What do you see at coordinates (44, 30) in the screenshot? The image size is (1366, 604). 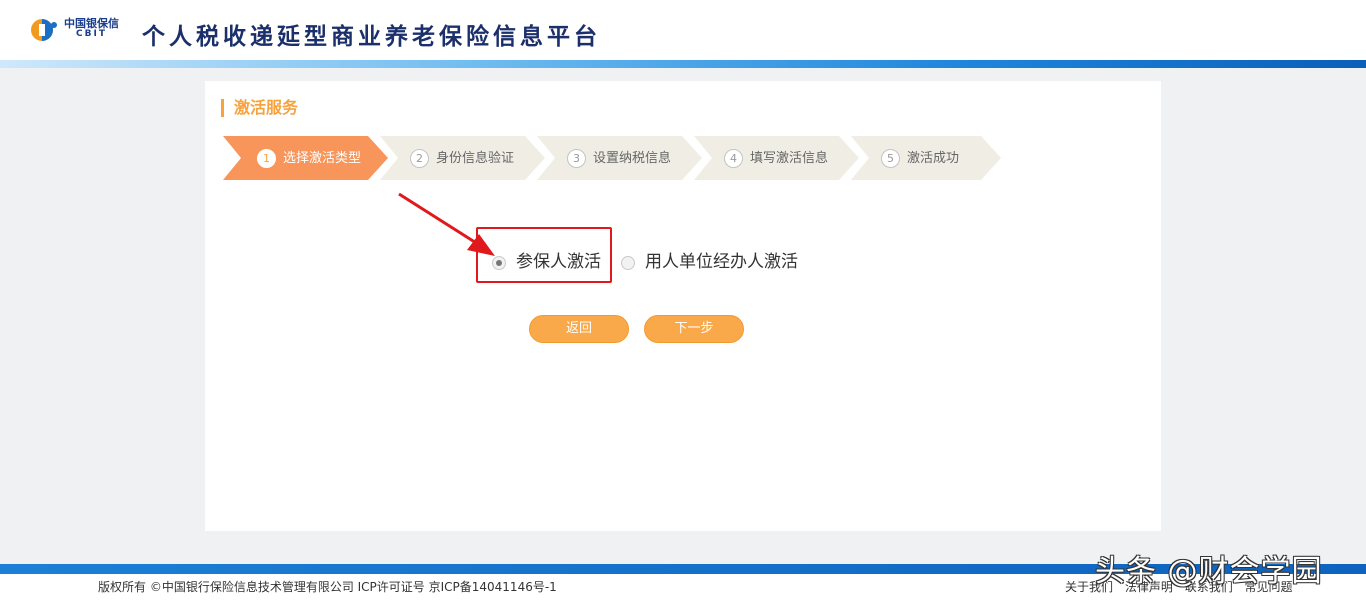 I see `cbit-logo-icon` at bounding box center [44, 30].